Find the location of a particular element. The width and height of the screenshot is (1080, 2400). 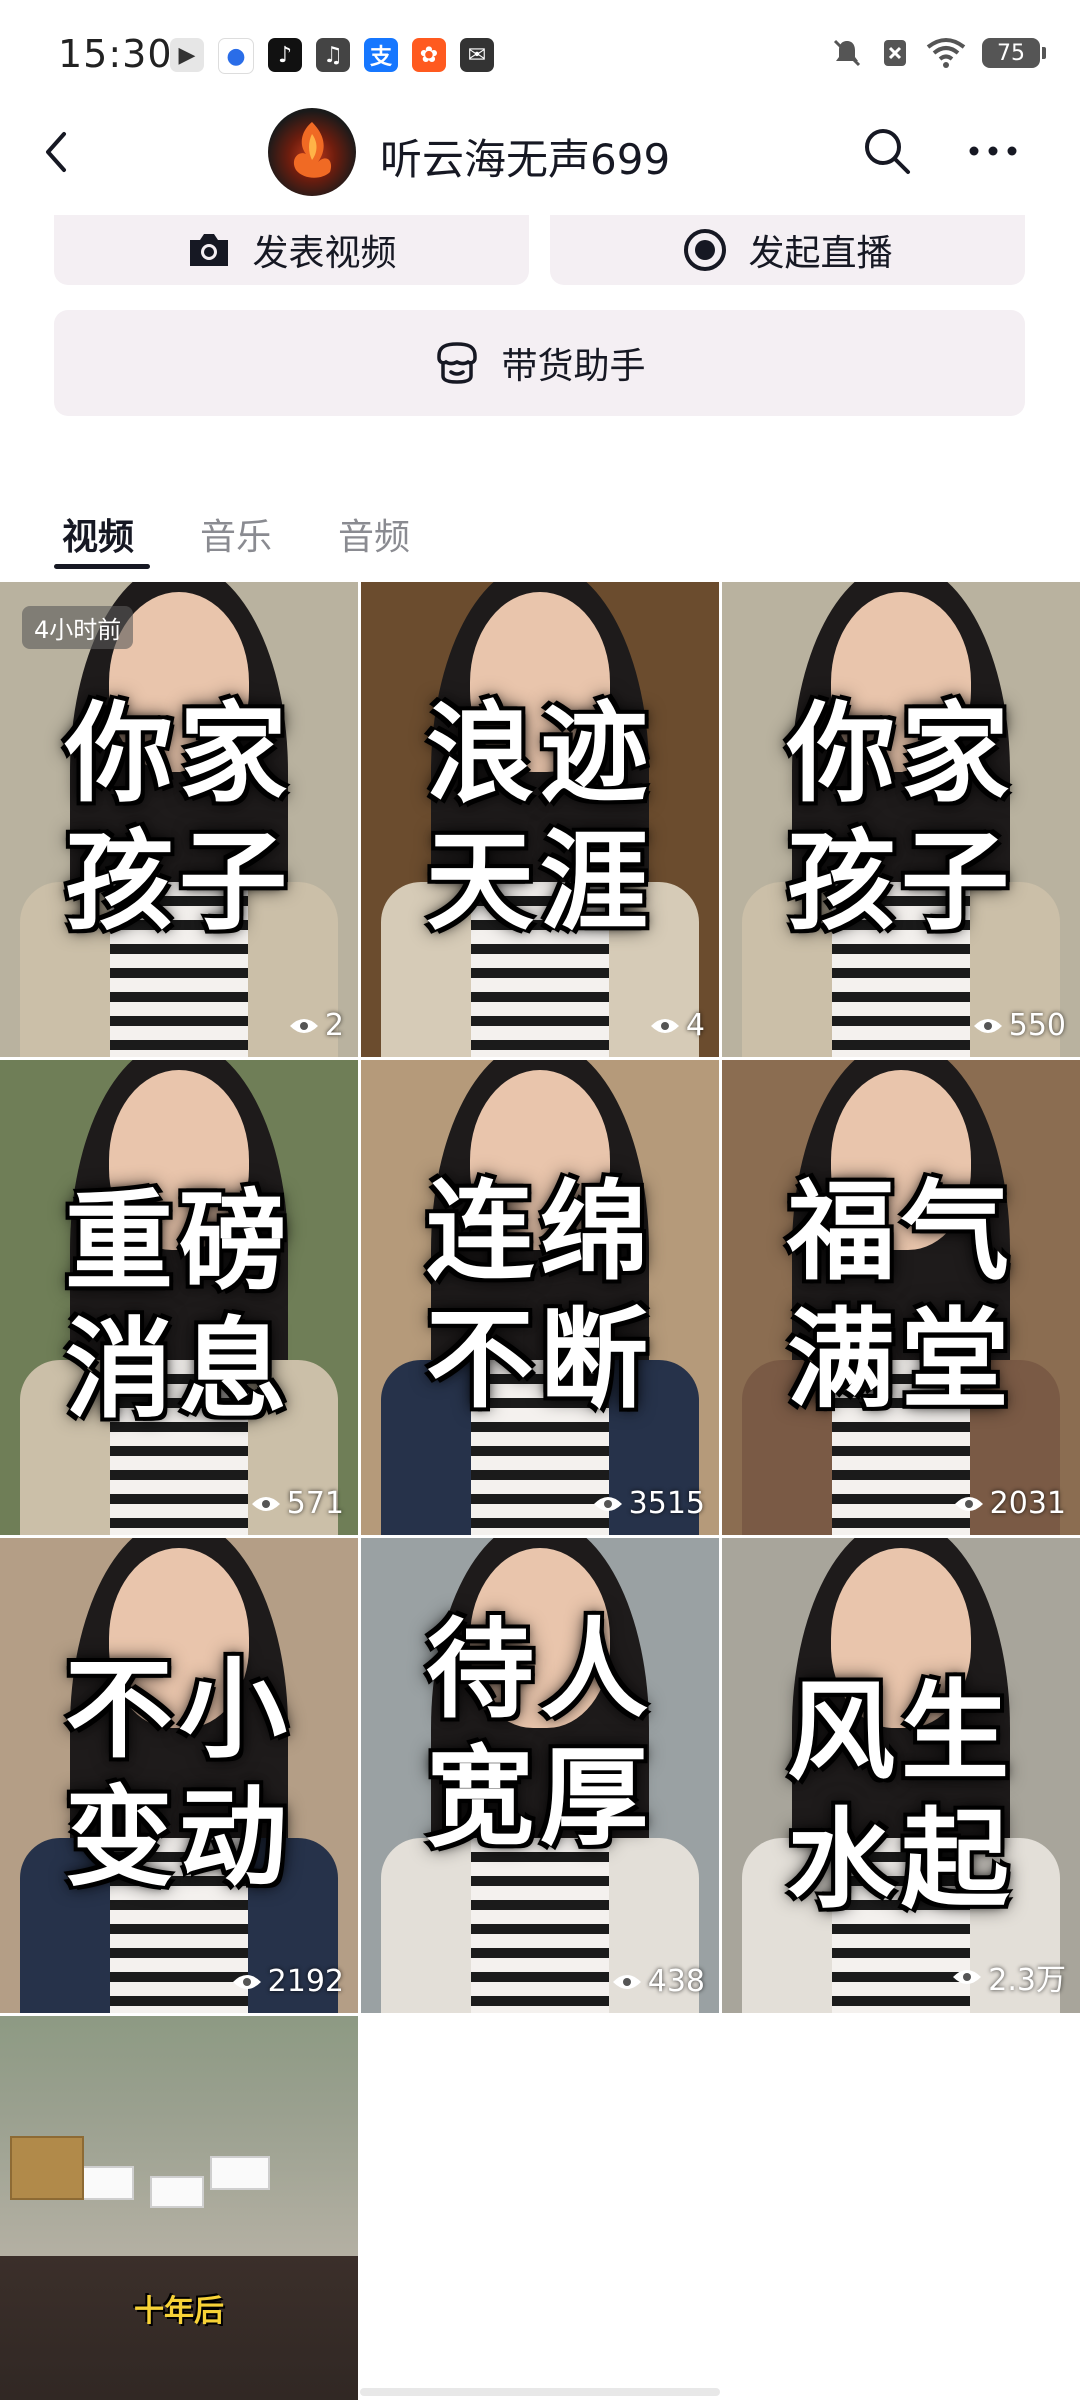

publish-video-label: 发表视频 is located at coordinates (324, 253).